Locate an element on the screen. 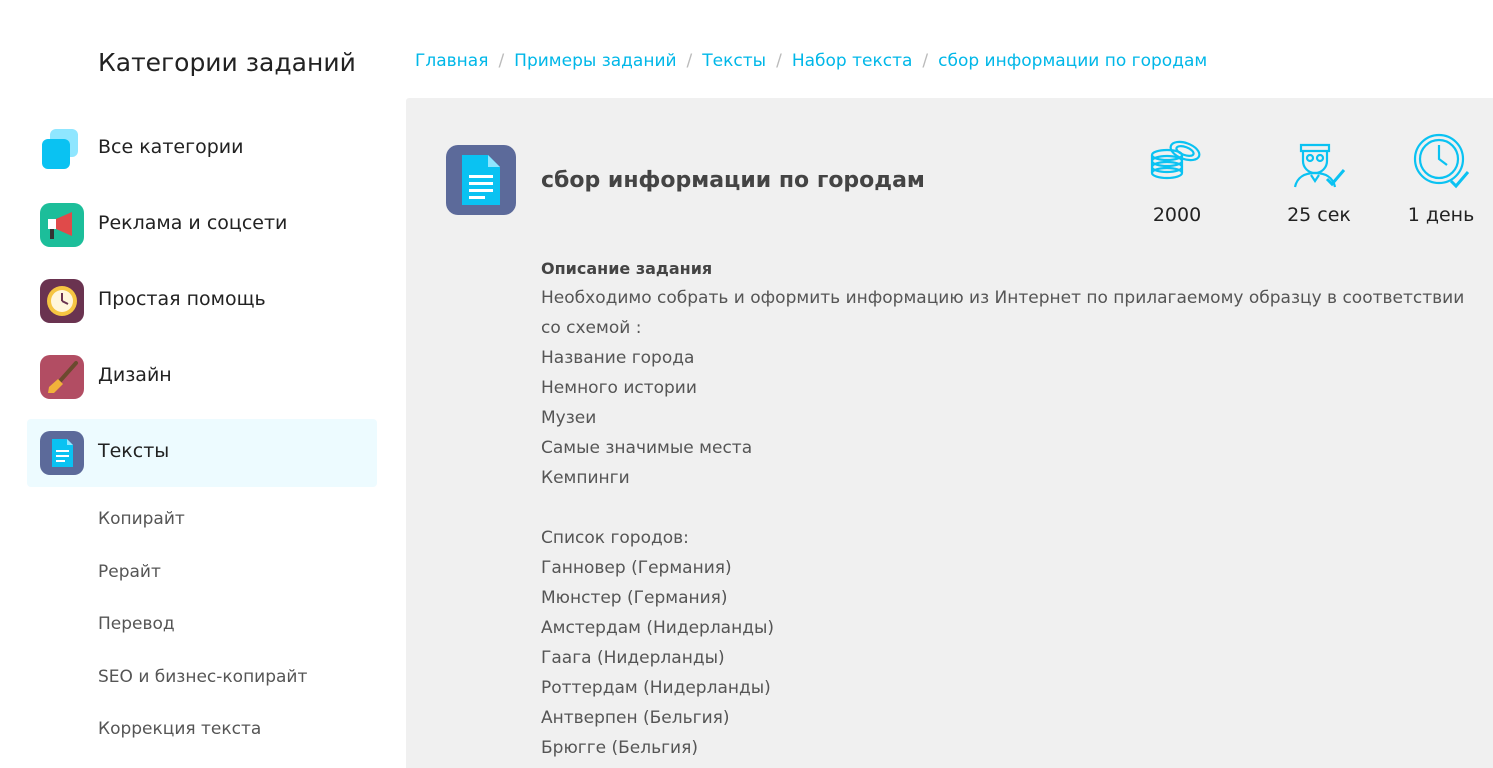 Image resolution: width=1493 pixels, height=768 pixels. category-label: Тексты is located at coordinates (134, 451).